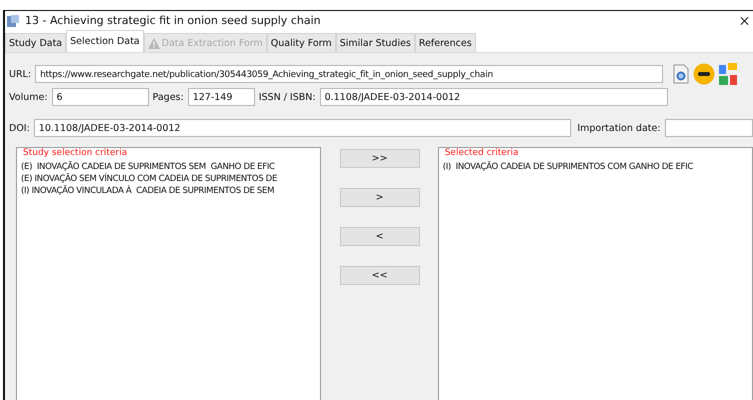 The width and height of the screenshot is (753, 400). Describe the element at coordinates (595, 167) in the screenshot. I see `criteria-item: (I) INOVAÇÃO CADEIA DE SUPRIMENTOS COM GANHO DE EFIC` at that location.